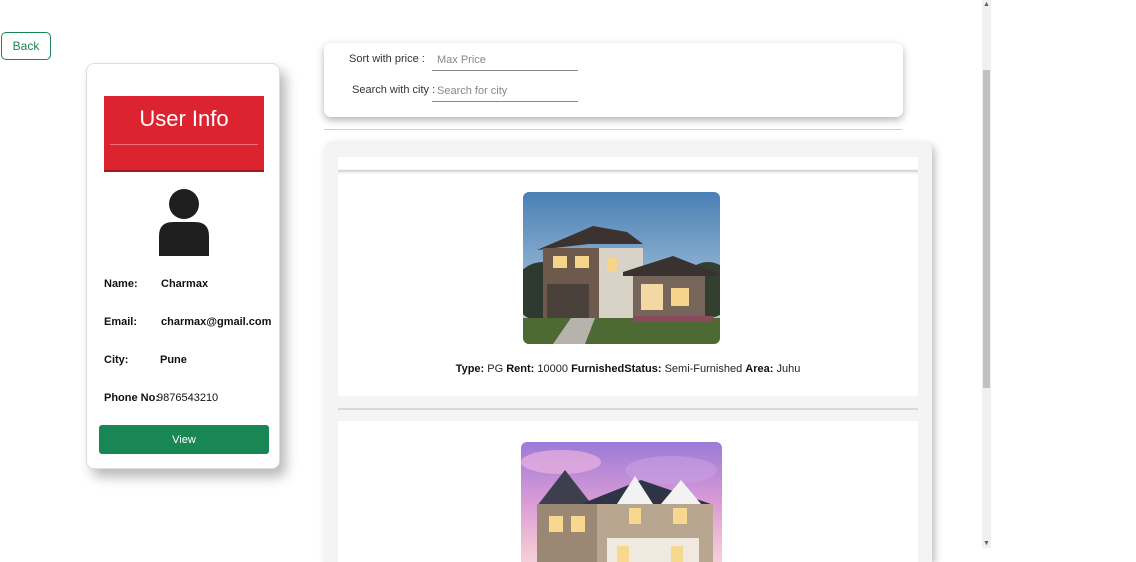 Image resolution: width=1136 pixels, height=562 pixels. Describe the element at coordinates (505, 60) in the screenshot. I see `max-price-input` at that location.